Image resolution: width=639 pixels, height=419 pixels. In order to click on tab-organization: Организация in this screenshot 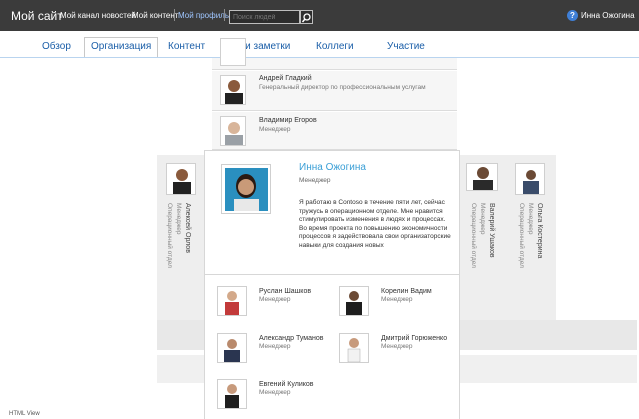, I will do `click(121, 47)`.